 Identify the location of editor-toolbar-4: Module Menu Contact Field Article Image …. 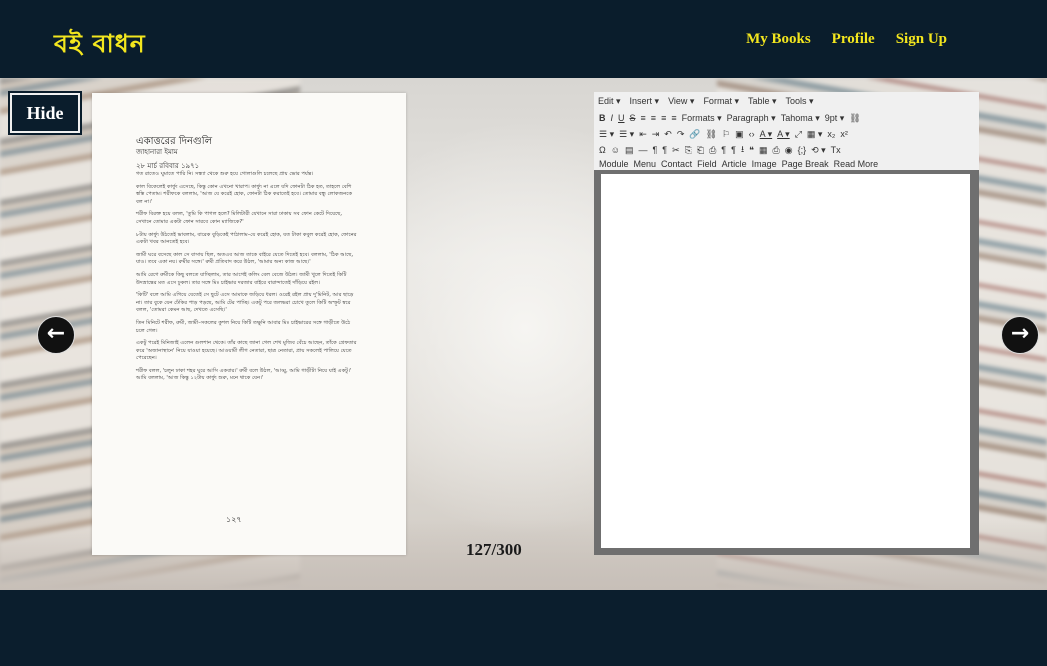
(786, 164).